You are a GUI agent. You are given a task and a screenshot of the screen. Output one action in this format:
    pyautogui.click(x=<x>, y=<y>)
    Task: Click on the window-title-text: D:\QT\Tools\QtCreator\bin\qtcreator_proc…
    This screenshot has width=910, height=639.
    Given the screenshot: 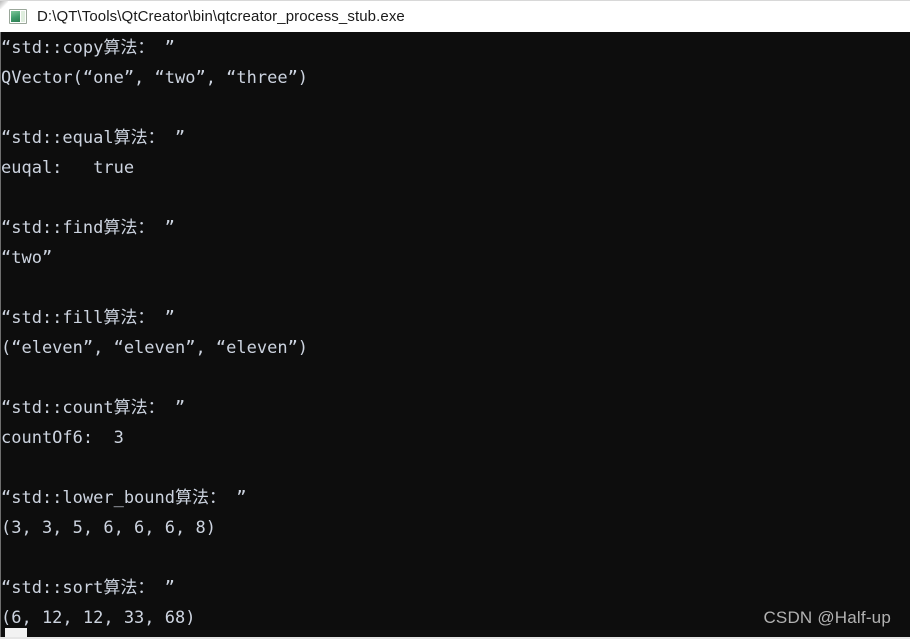 What is the action you would take?
    pyautogui.click(x=221, y=16)
    